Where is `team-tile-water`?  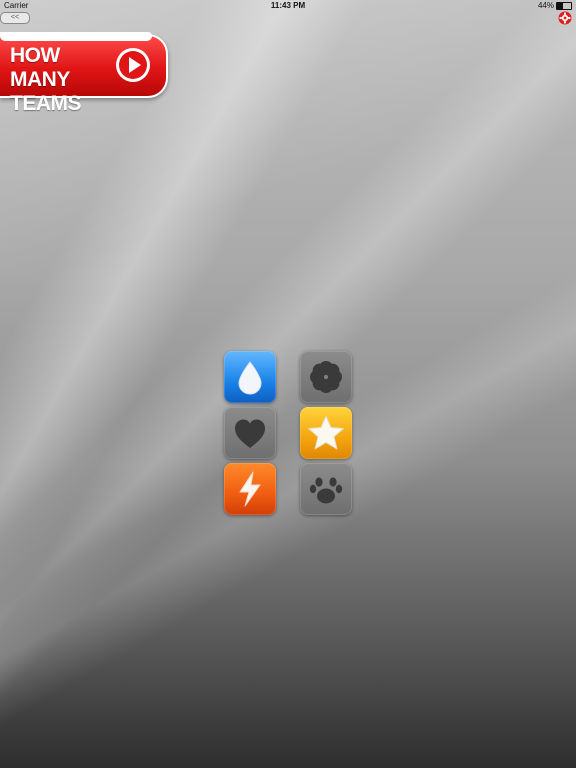 team-tile-water is located at coordinates (250, 377).